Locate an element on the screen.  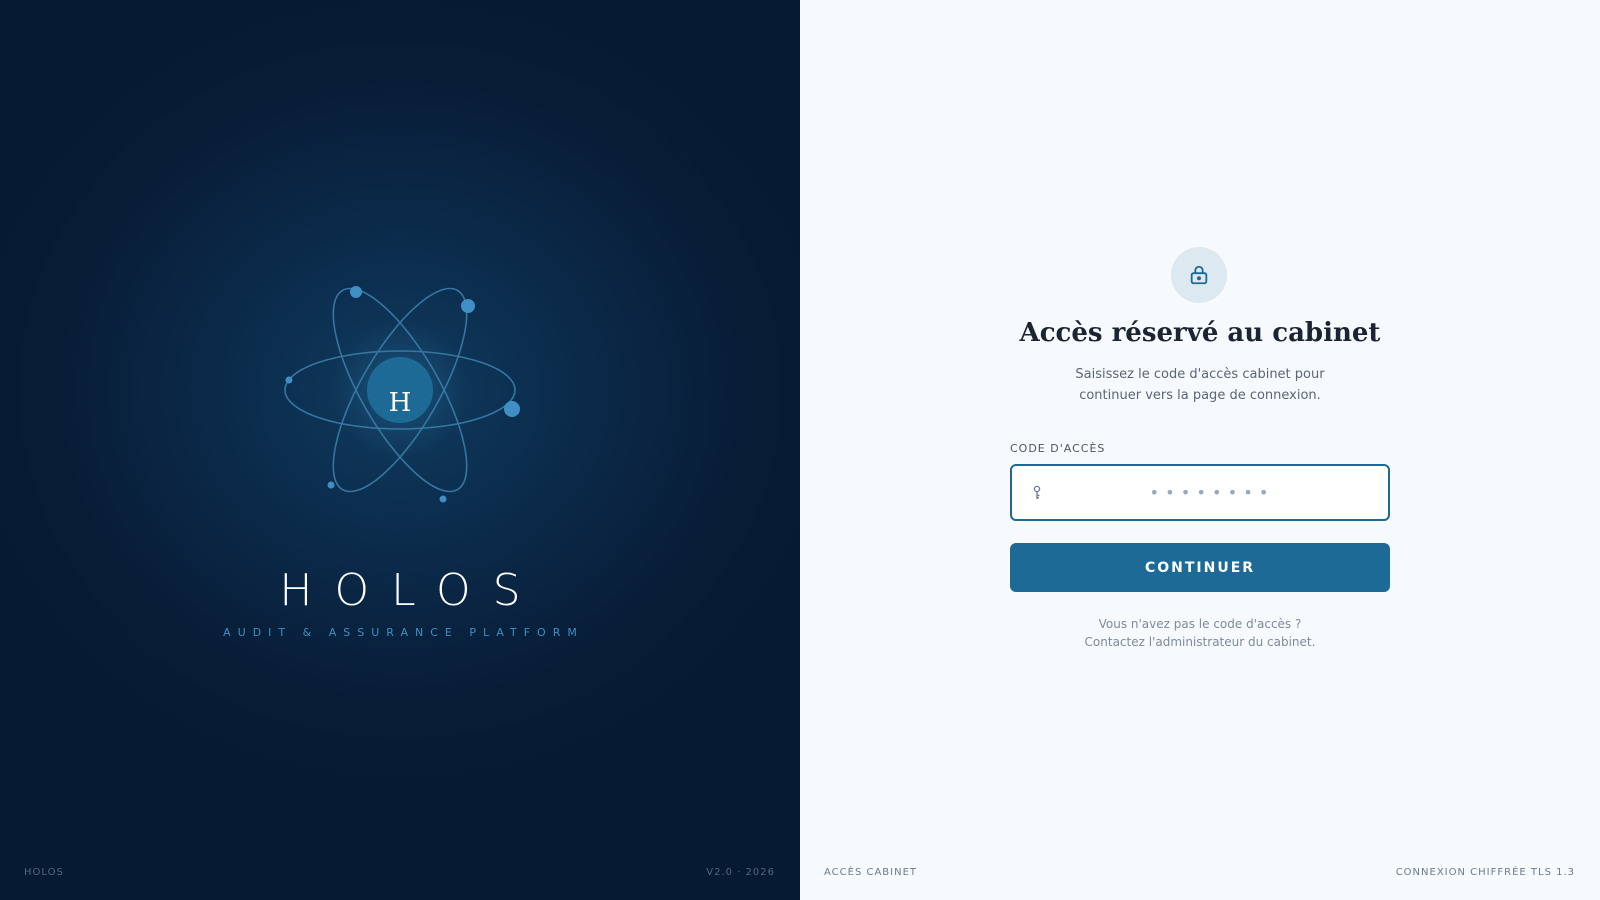
access-code-label: CODE D'ACCÈS is located at coordinates (1058, 448).